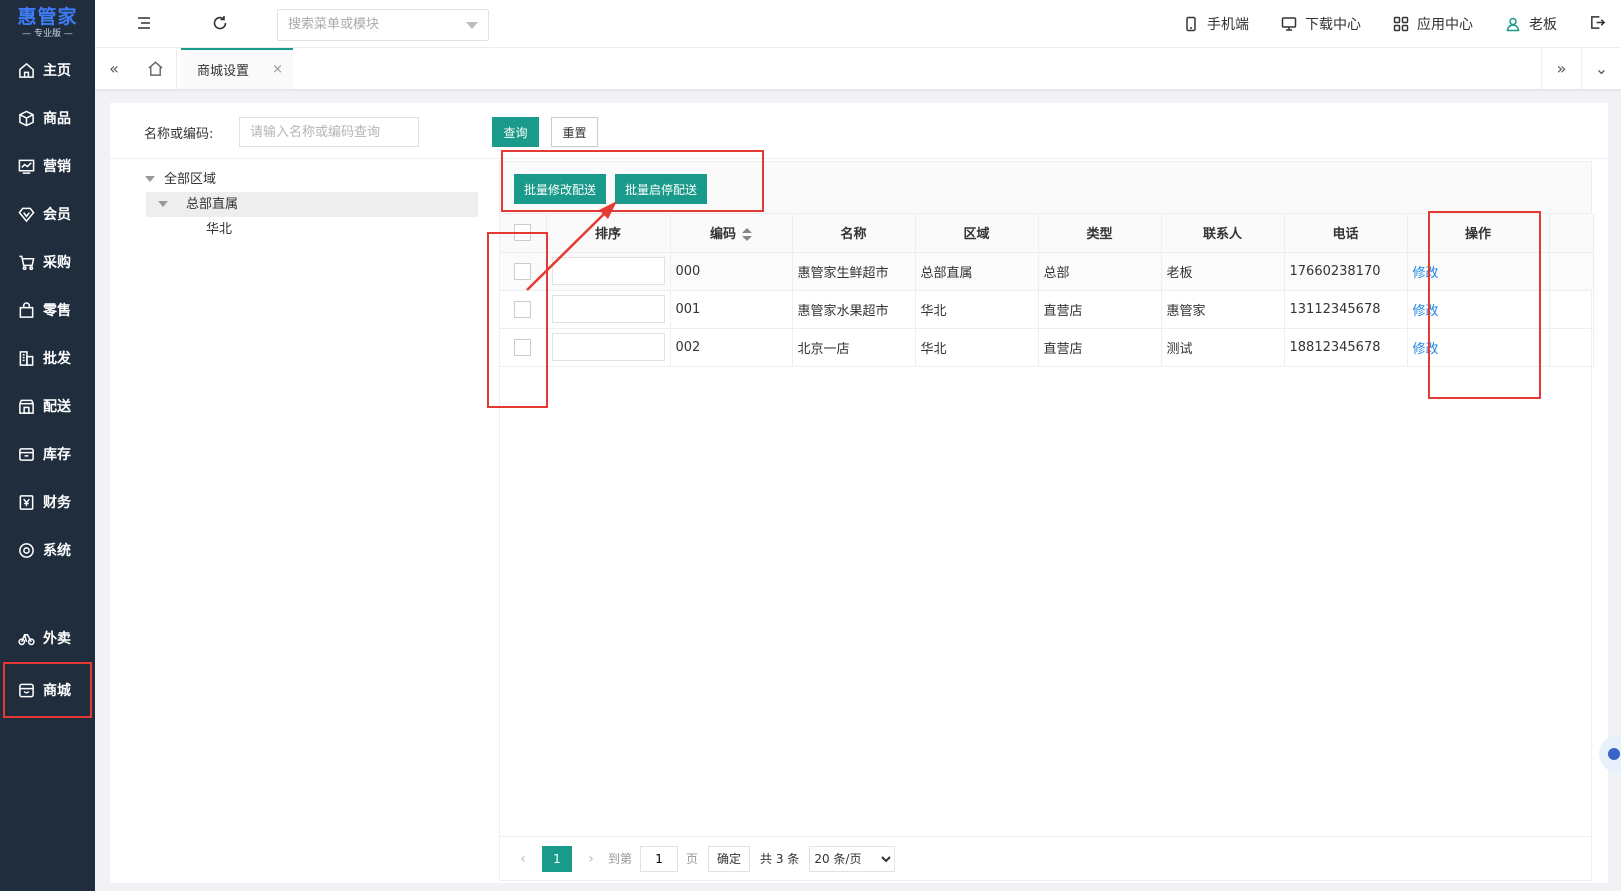 The width and height of the screenshot is (1621, 891). Describe the element at coordinates (383, 25) in the screenshot. I see `menu-search-select: 搜索菜单或模块` at that location.